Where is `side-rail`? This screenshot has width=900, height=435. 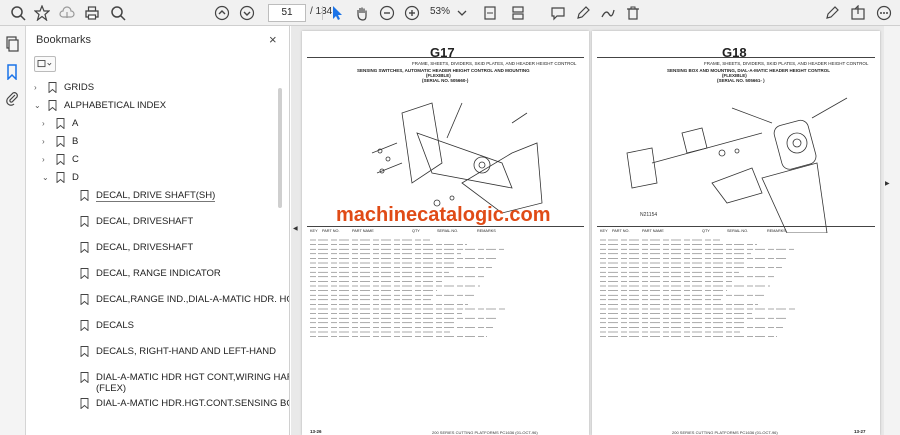 side-rail is located at coordinates (13, 230).